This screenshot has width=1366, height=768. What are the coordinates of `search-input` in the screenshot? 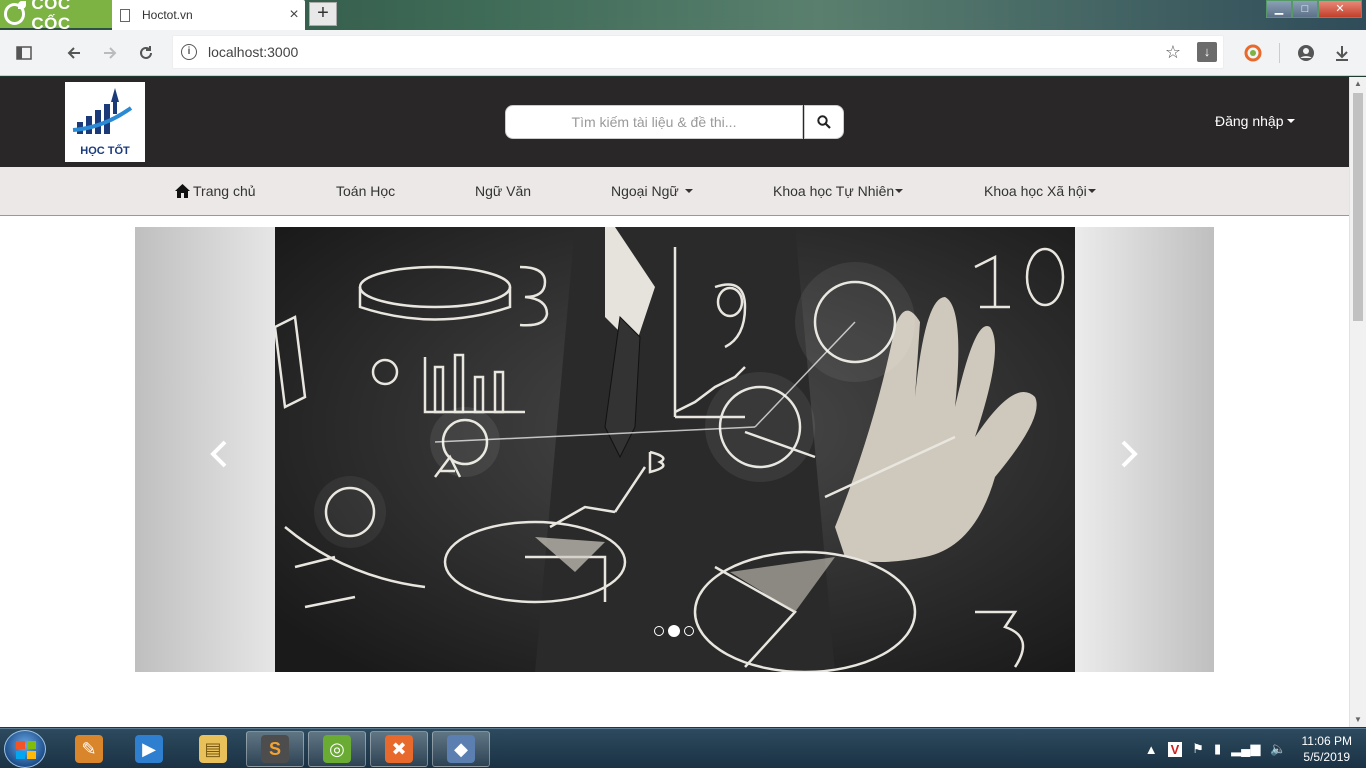 It's located at (654, 122).